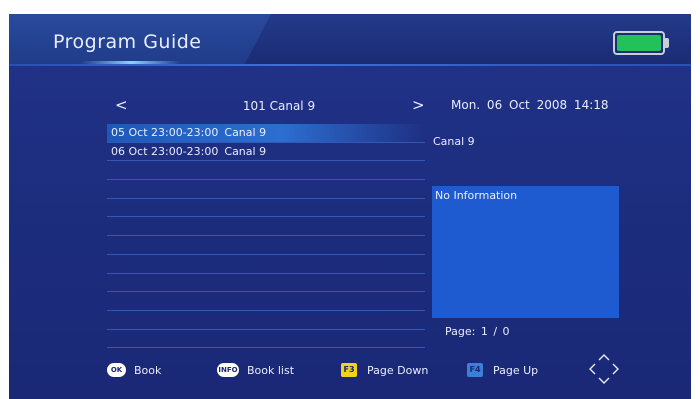 The image size is (700, 399). I want to click on current-datetime: Mon. 06 Oct 2008 14:18, so click(530, 105).